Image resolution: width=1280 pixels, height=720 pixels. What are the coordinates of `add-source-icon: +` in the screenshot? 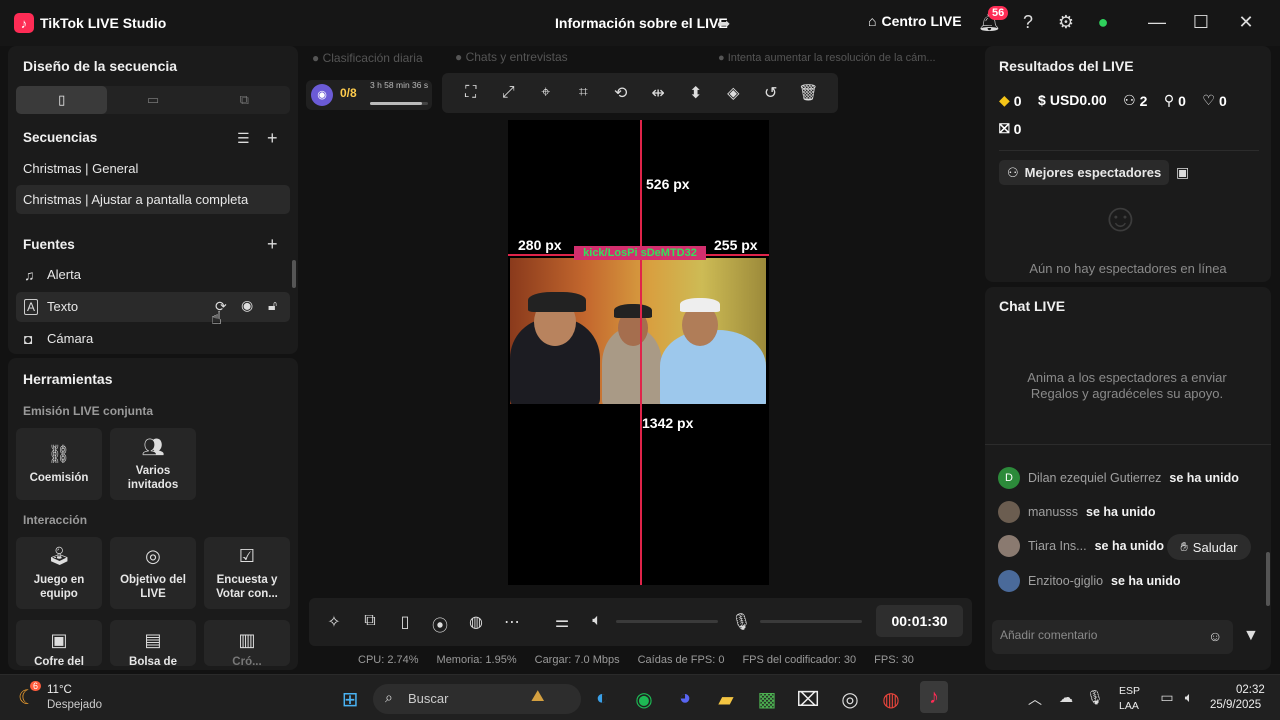 It's located at (272, 244).